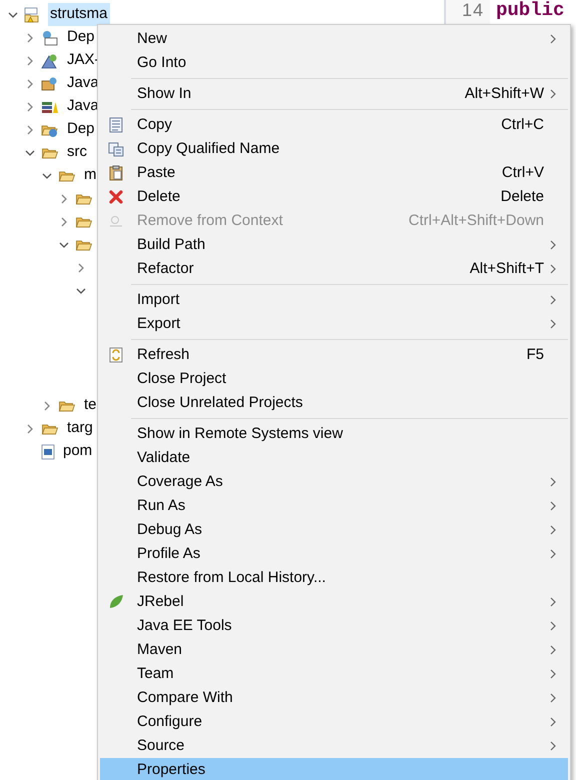 The image size is (576, 780). Describe the element at coordinates (48, 452) in the screenshot. I see `maven-file-icon` at that location.